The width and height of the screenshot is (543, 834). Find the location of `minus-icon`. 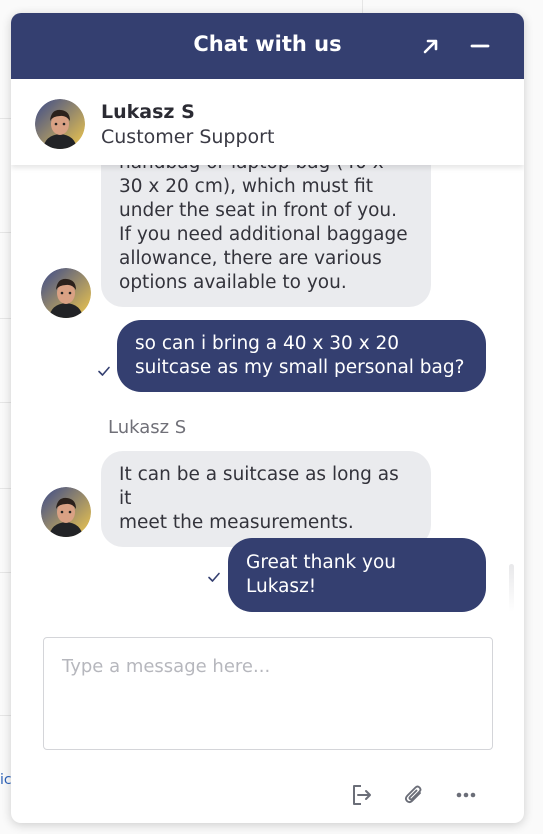

minus-icon is located at coordinates (480, 46).